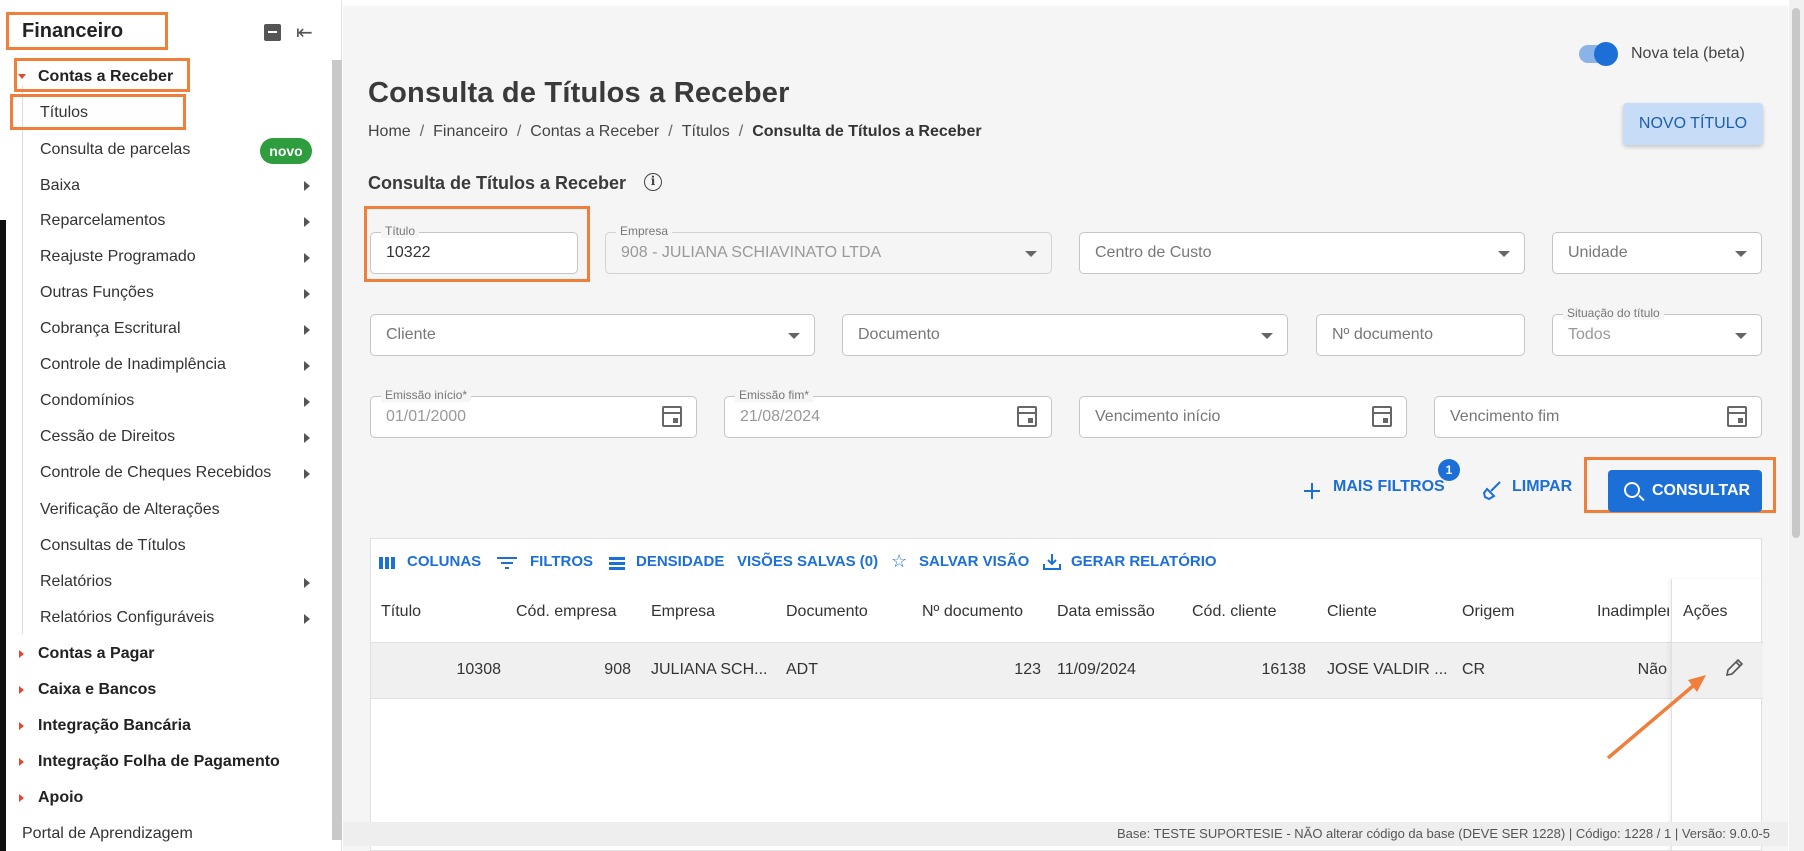 The height and width of the screenshot is (851, 1804). I want to click on sidebar-item-consulta-parcelas: Consulta de parcelas, so click(115, 150).